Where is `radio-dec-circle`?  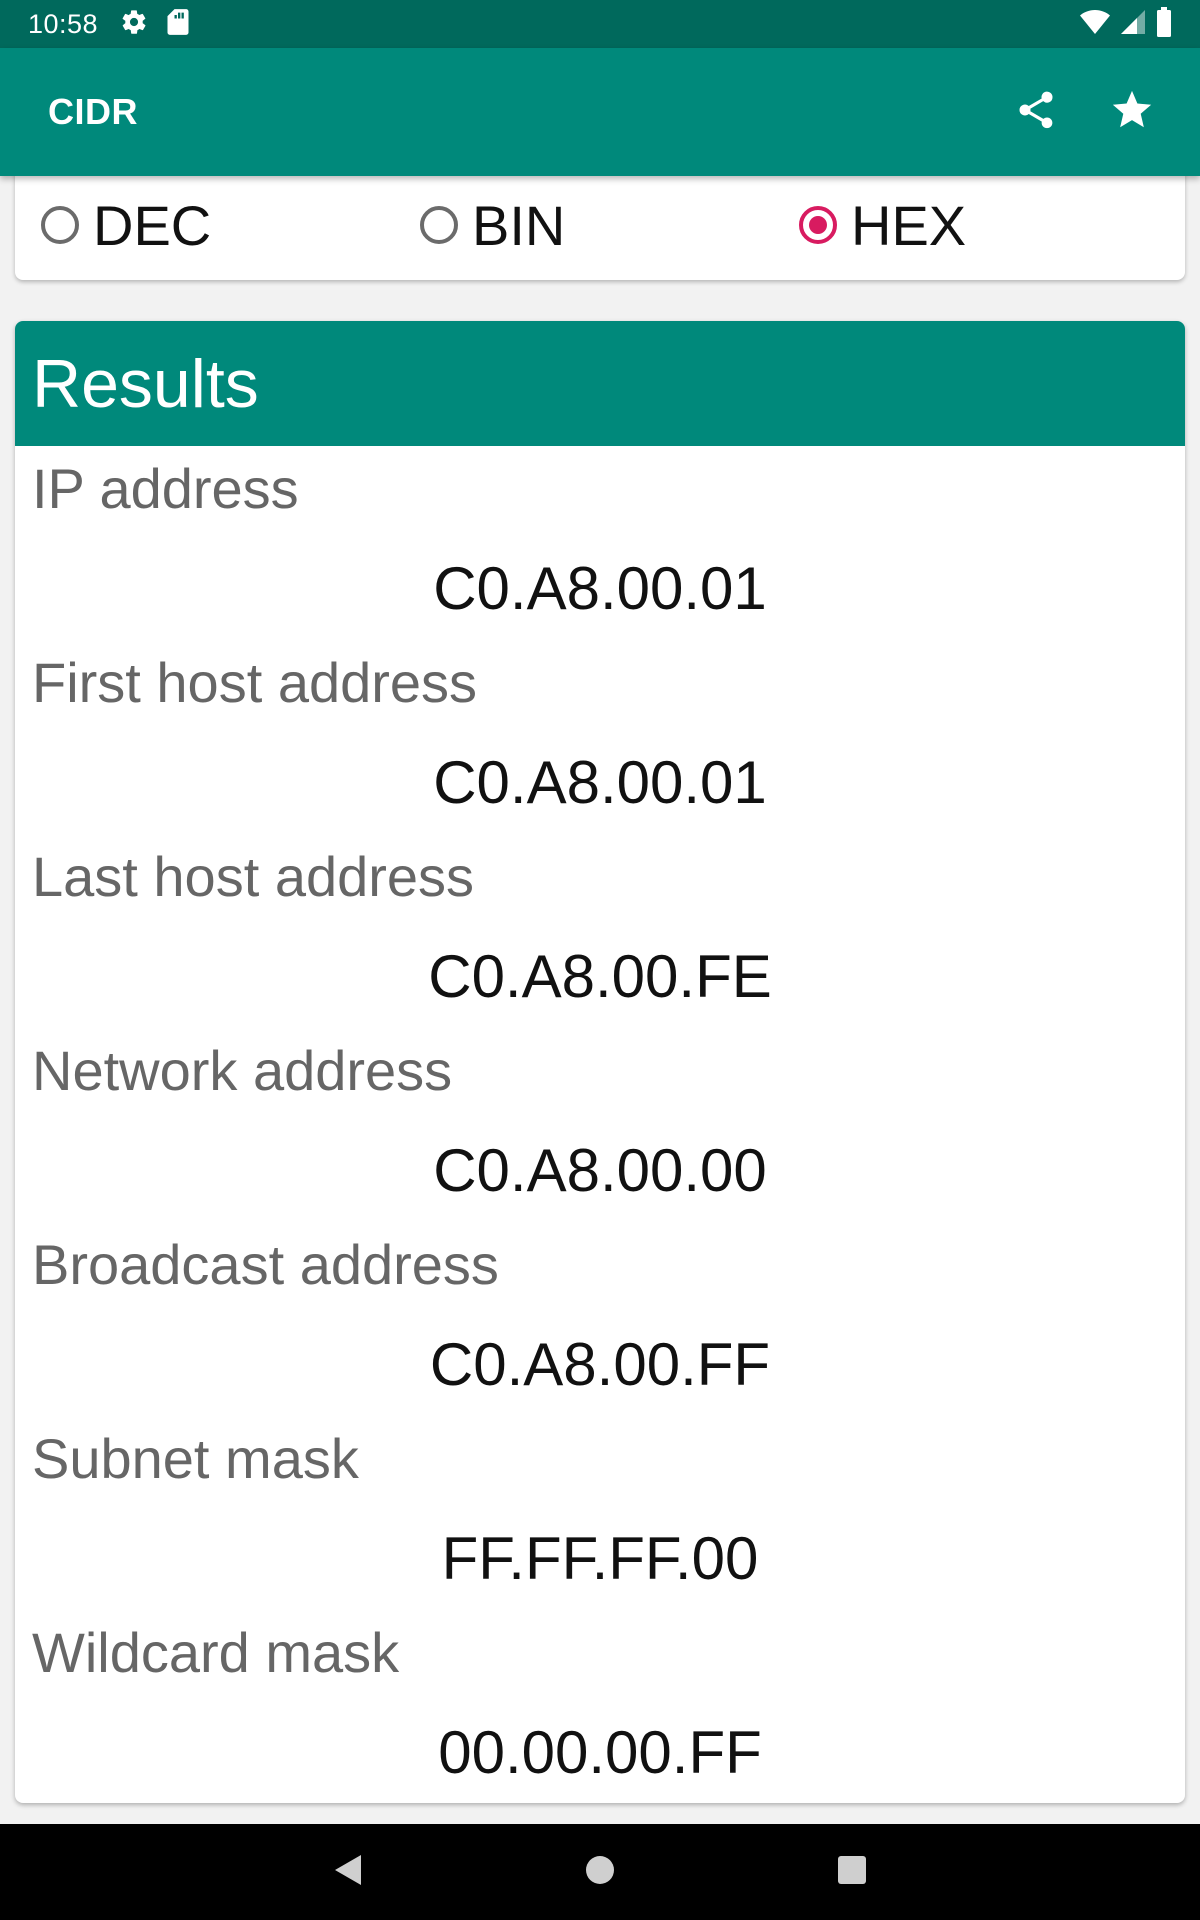
radio-dec-circle is located at coordinates (60, 225).